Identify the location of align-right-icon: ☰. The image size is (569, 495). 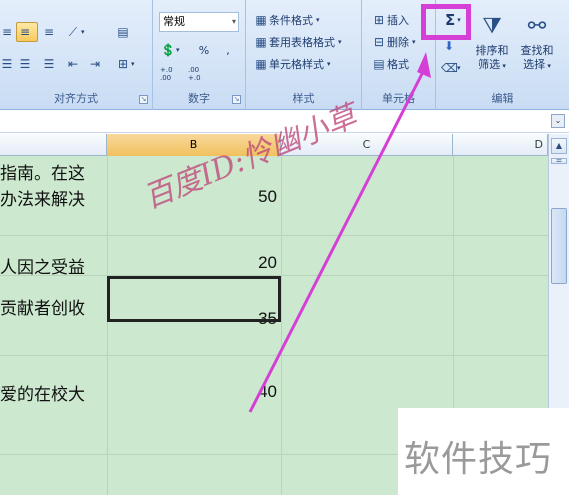
(49, 64).